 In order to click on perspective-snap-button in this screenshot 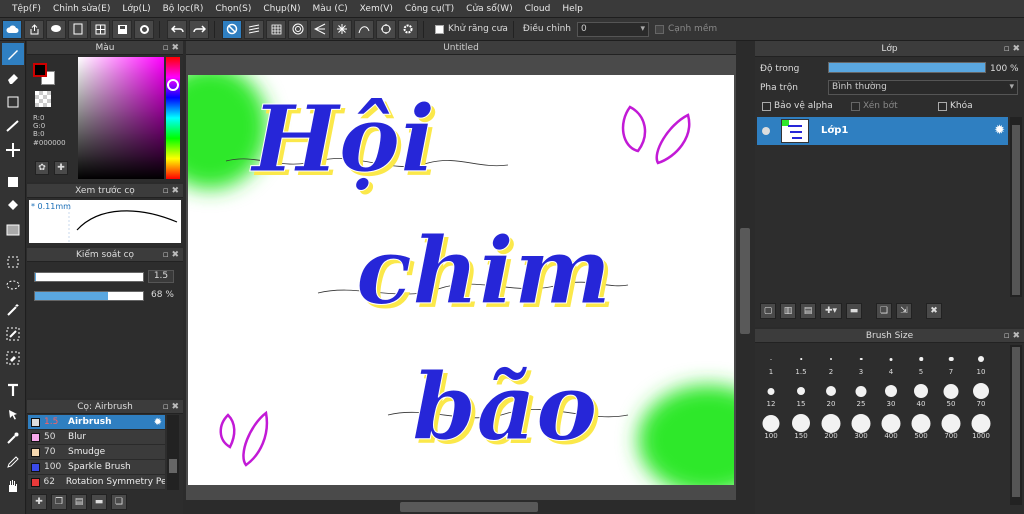, I will do `click(386, 29)`.